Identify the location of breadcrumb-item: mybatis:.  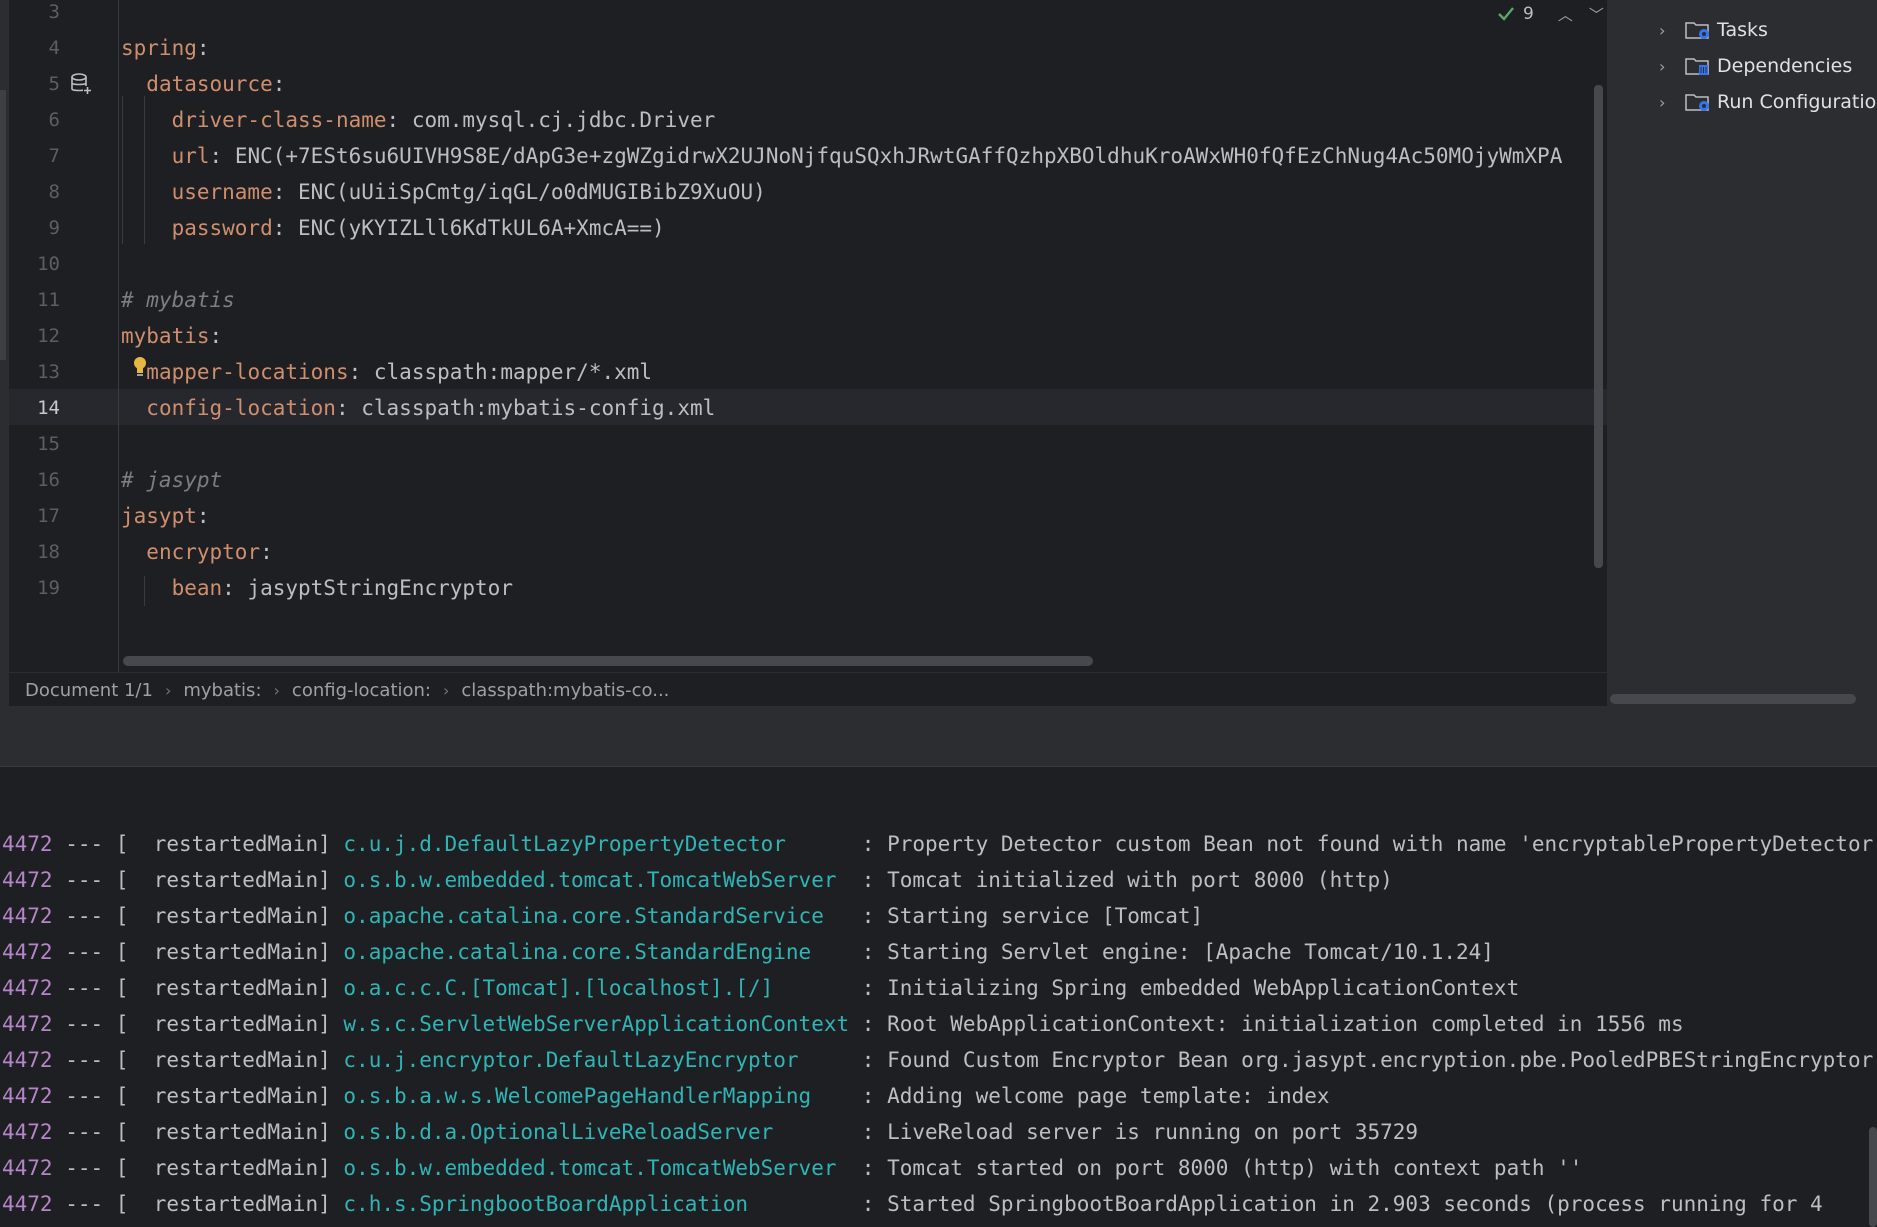
(222, 690).